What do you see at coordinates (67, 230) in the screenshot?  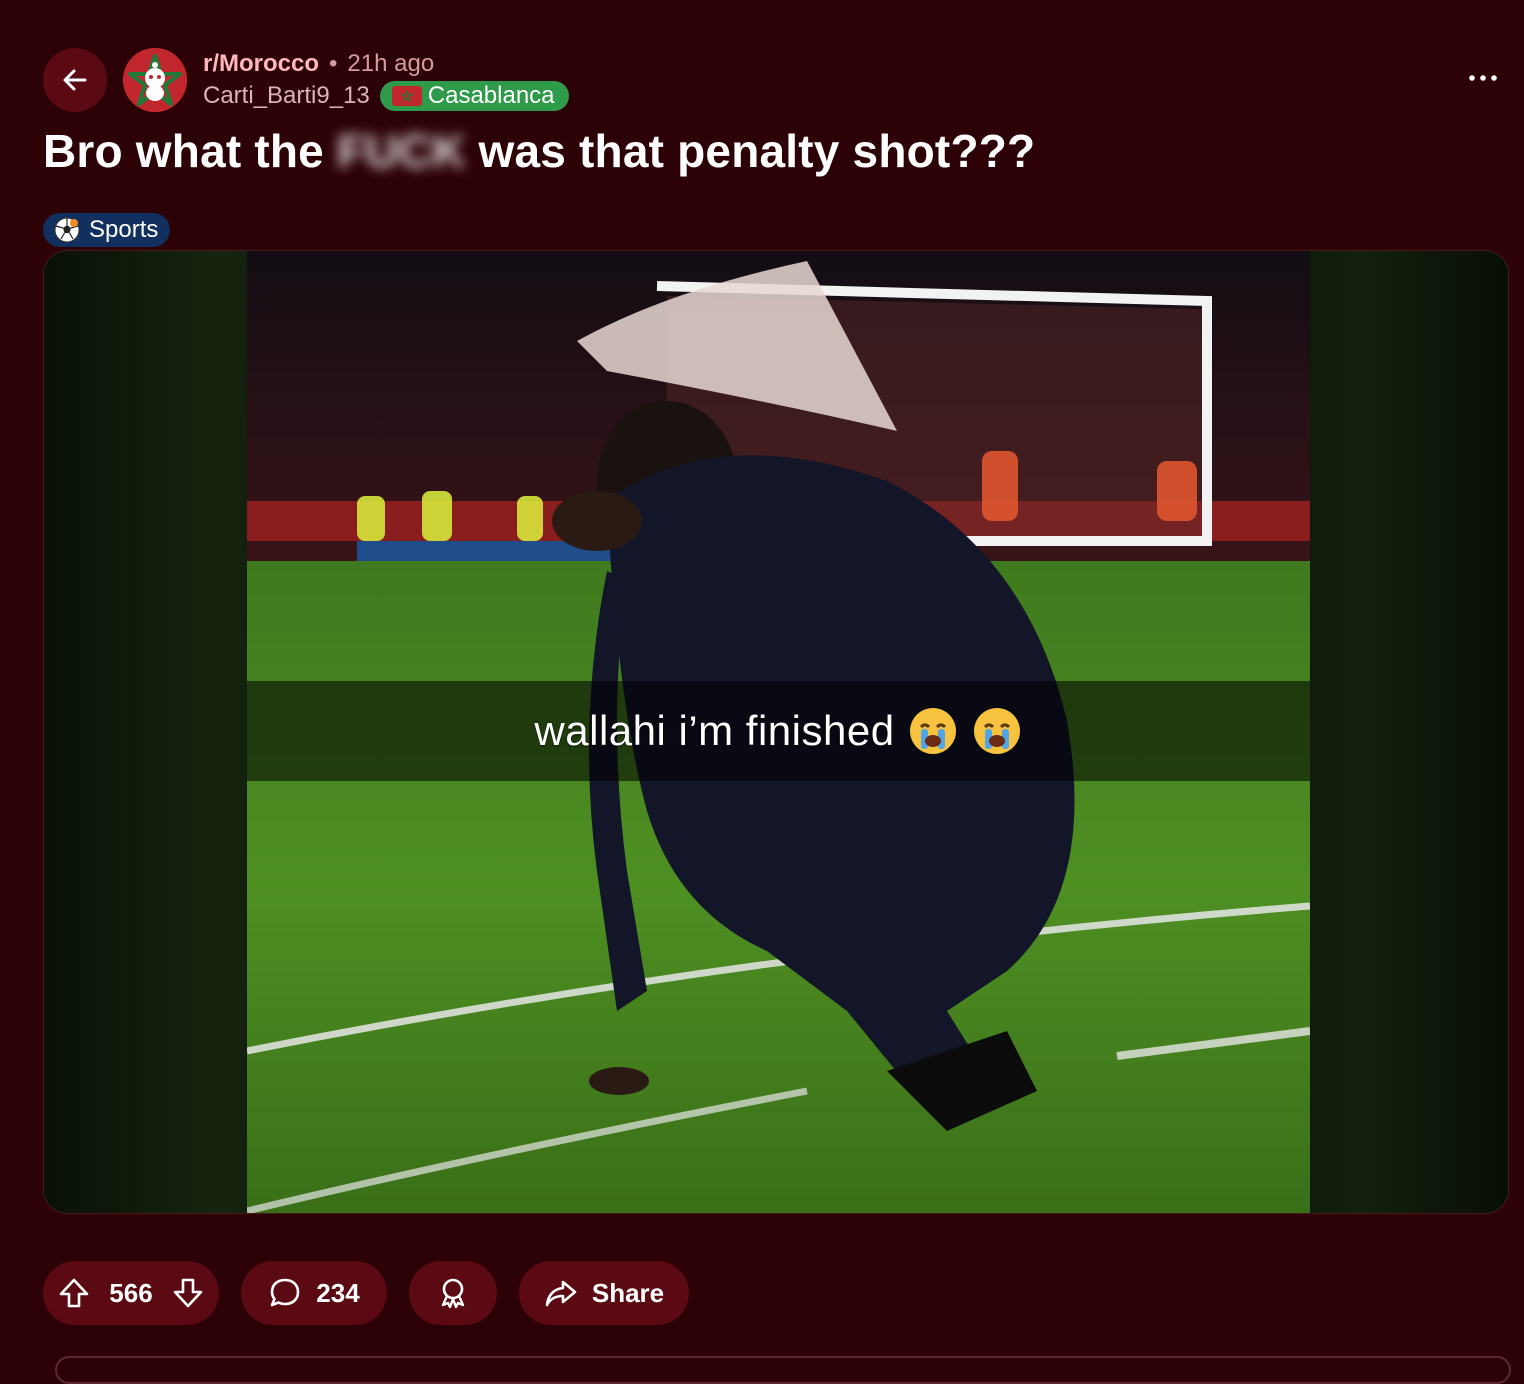 I see `soccer-ball-icon` at bounding box center [67, 230].